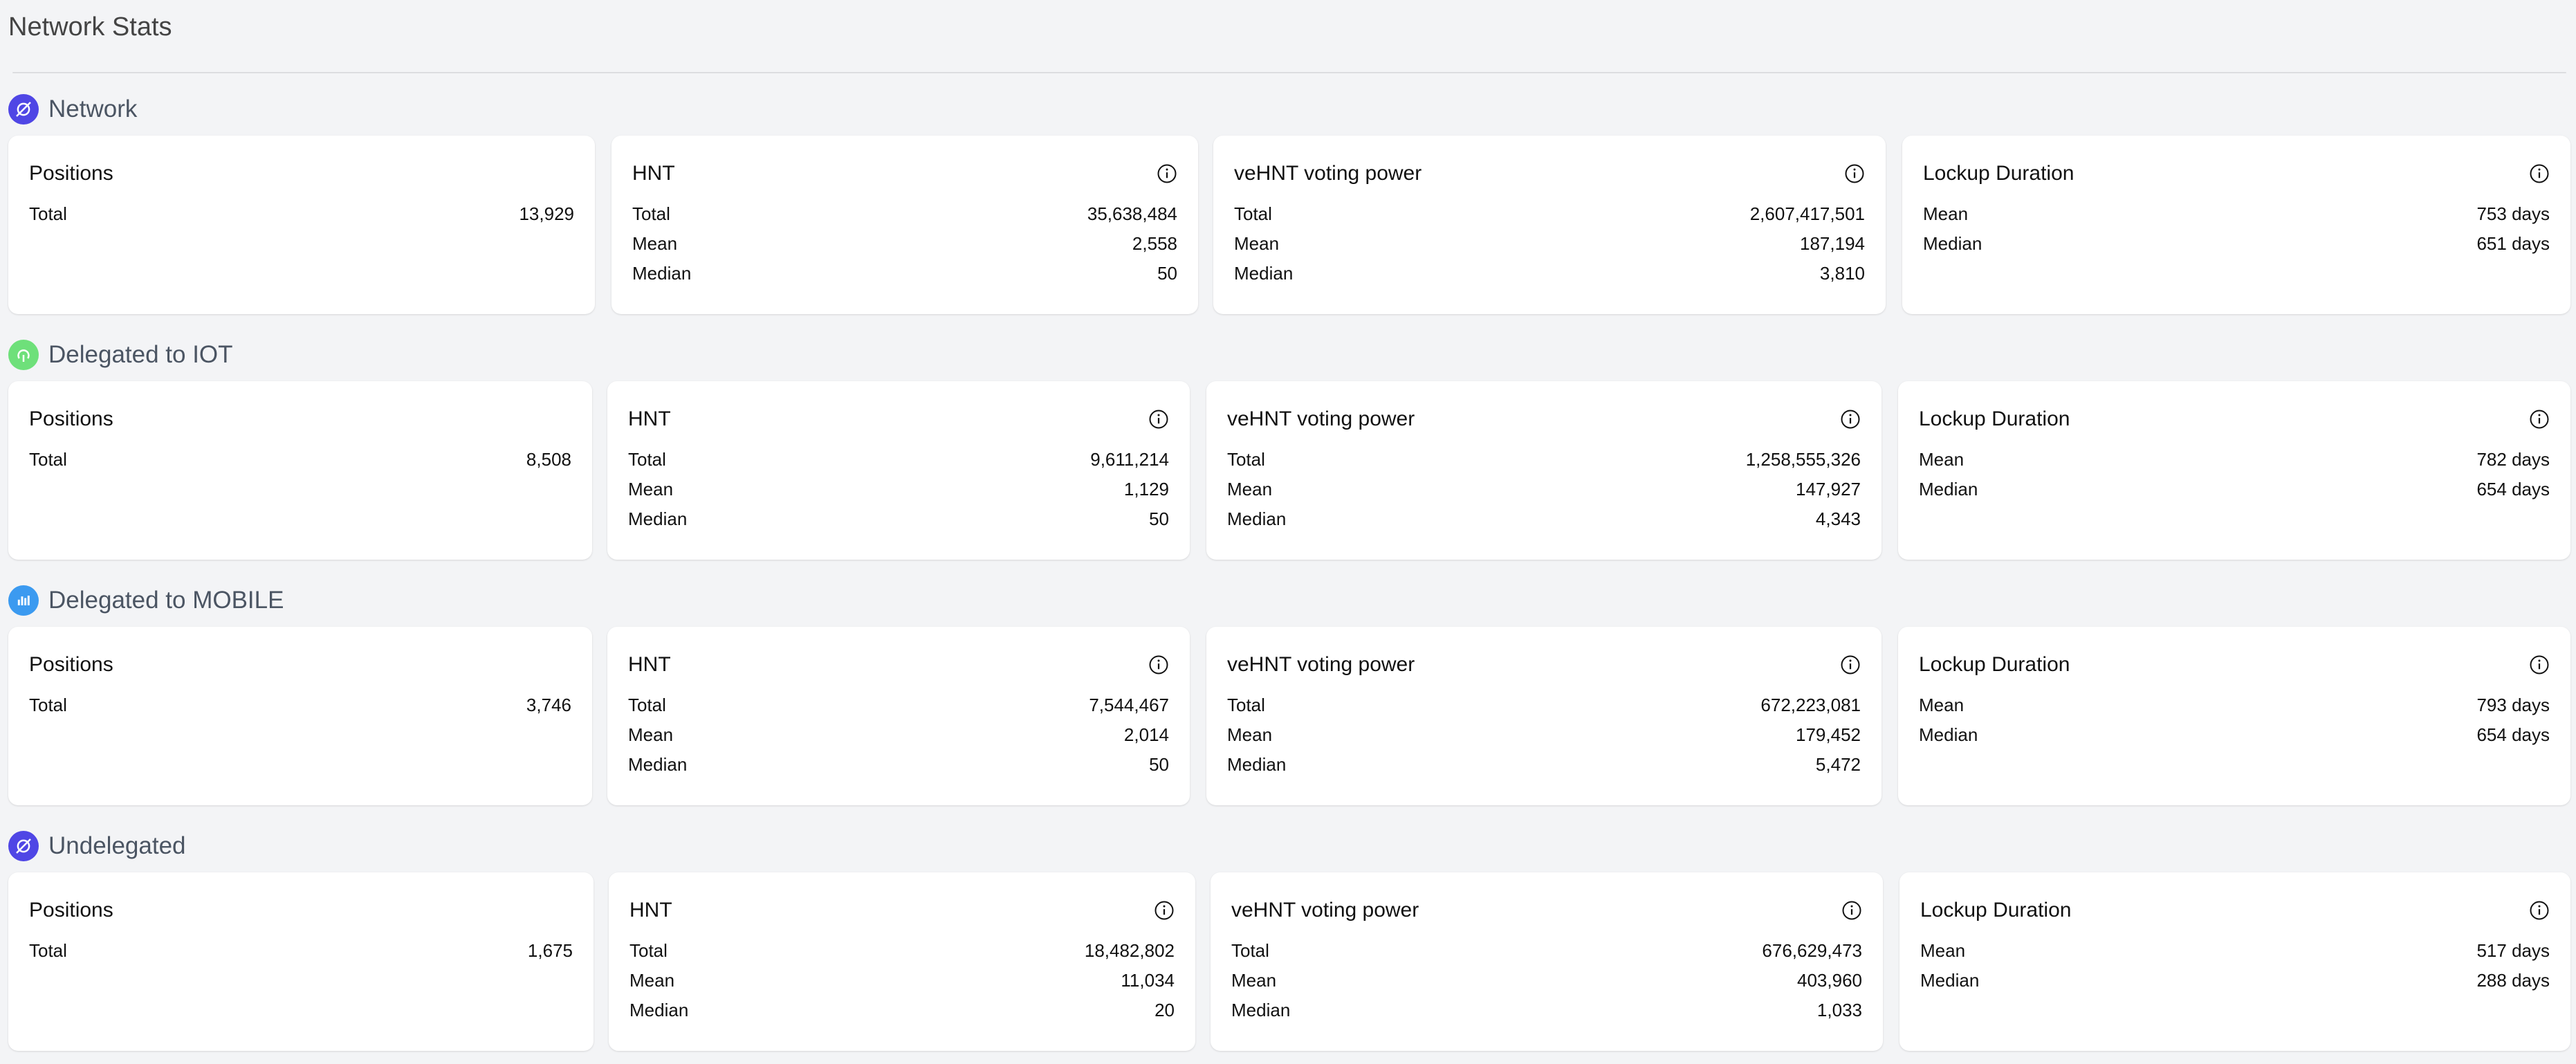 This screenshot has height=1064, width=2576. Describe the element at coordinates (902, 1015) in the screenshot. I see `stat-row-median: Median 20` at that location.